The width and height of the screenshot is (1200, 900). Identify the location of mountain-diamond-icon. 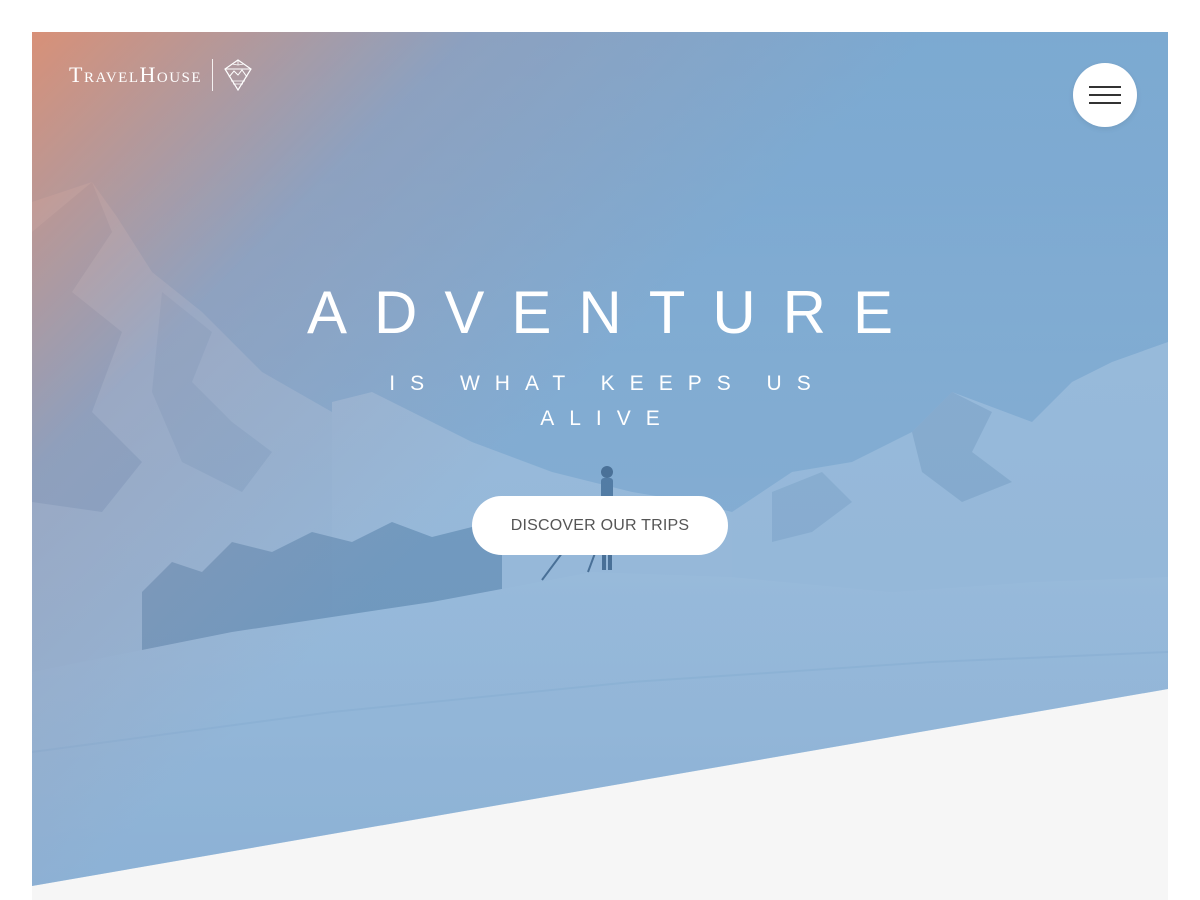
(238, 75).